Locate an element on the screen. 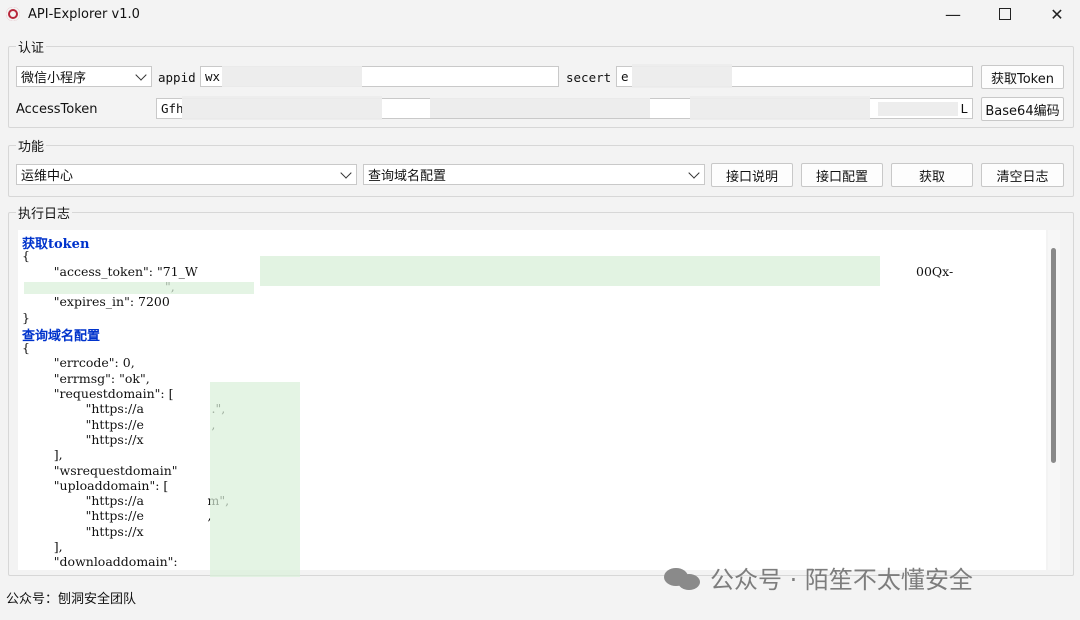 The image size is (1080, 620). api-select: 查询域名配置 is located at coordinates (534, 174).